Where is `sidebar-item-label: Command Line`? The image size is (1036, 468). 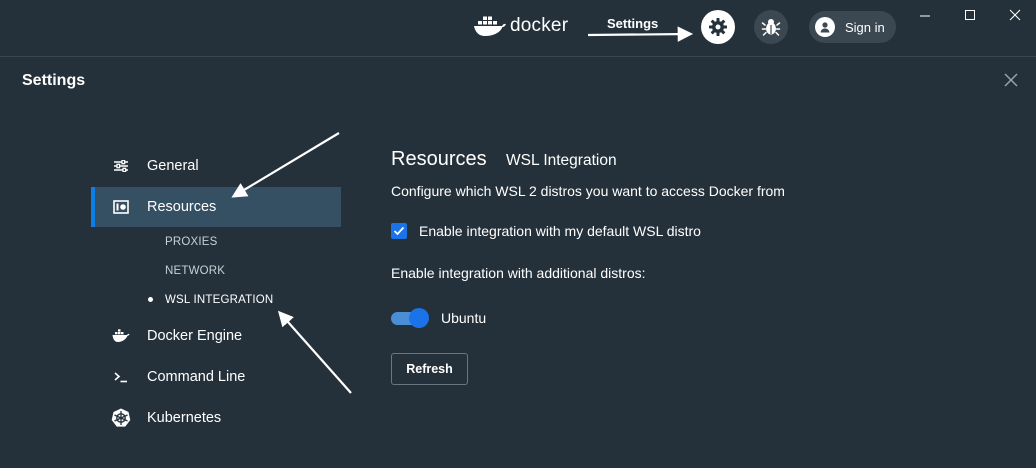
sidebar-item-label: Command Line is located at coordinates (196, 377).